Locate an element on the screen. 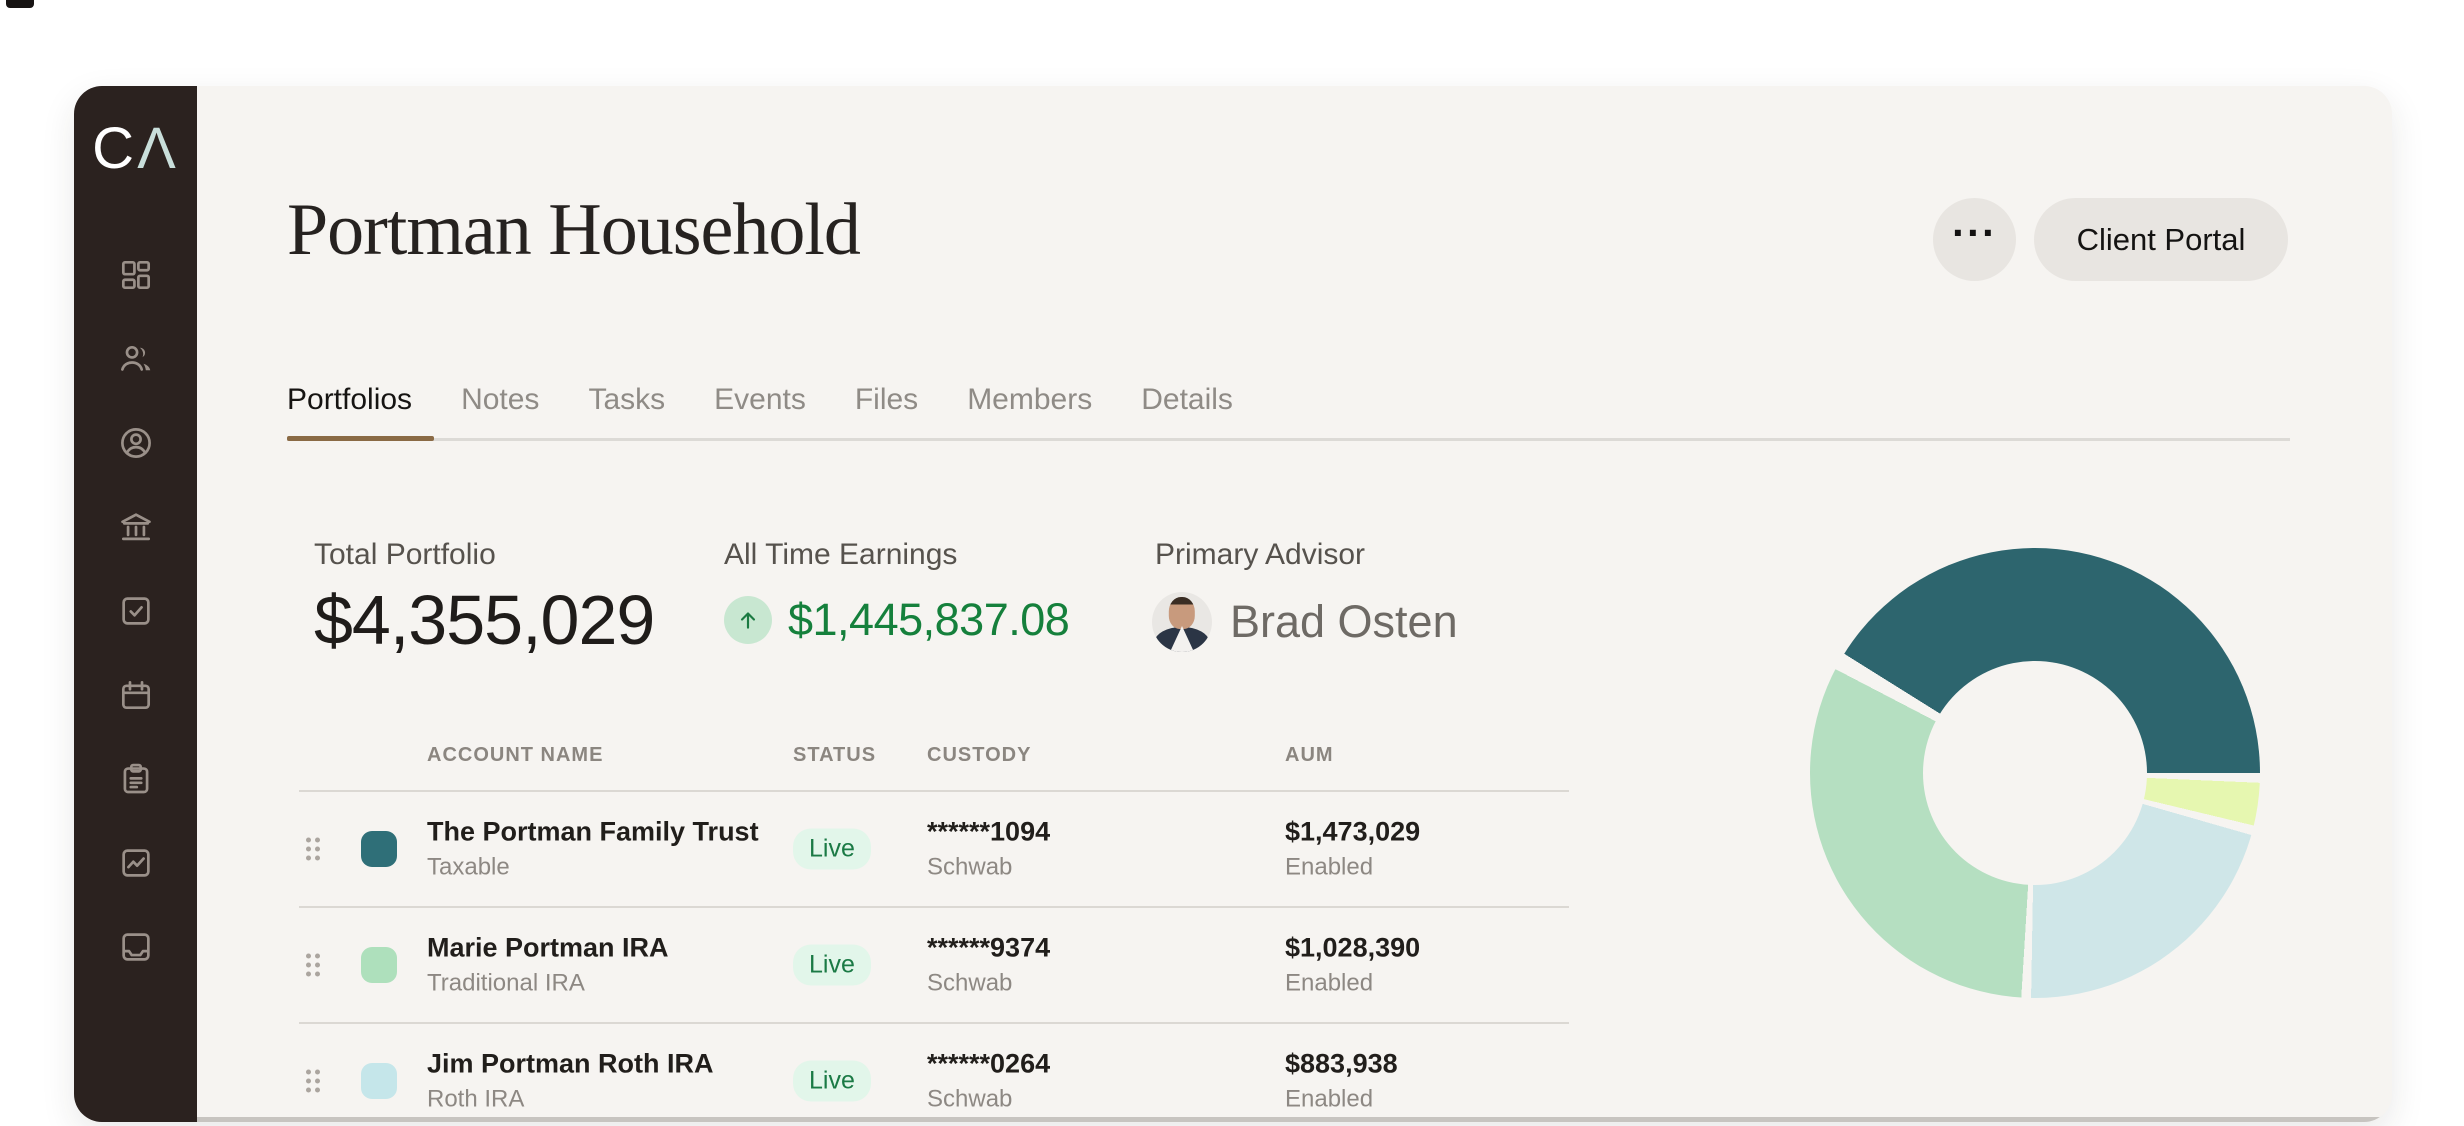 This screenshot has height=1126, width=2464. earnings-up-badge is located at coordinates (748, 620).